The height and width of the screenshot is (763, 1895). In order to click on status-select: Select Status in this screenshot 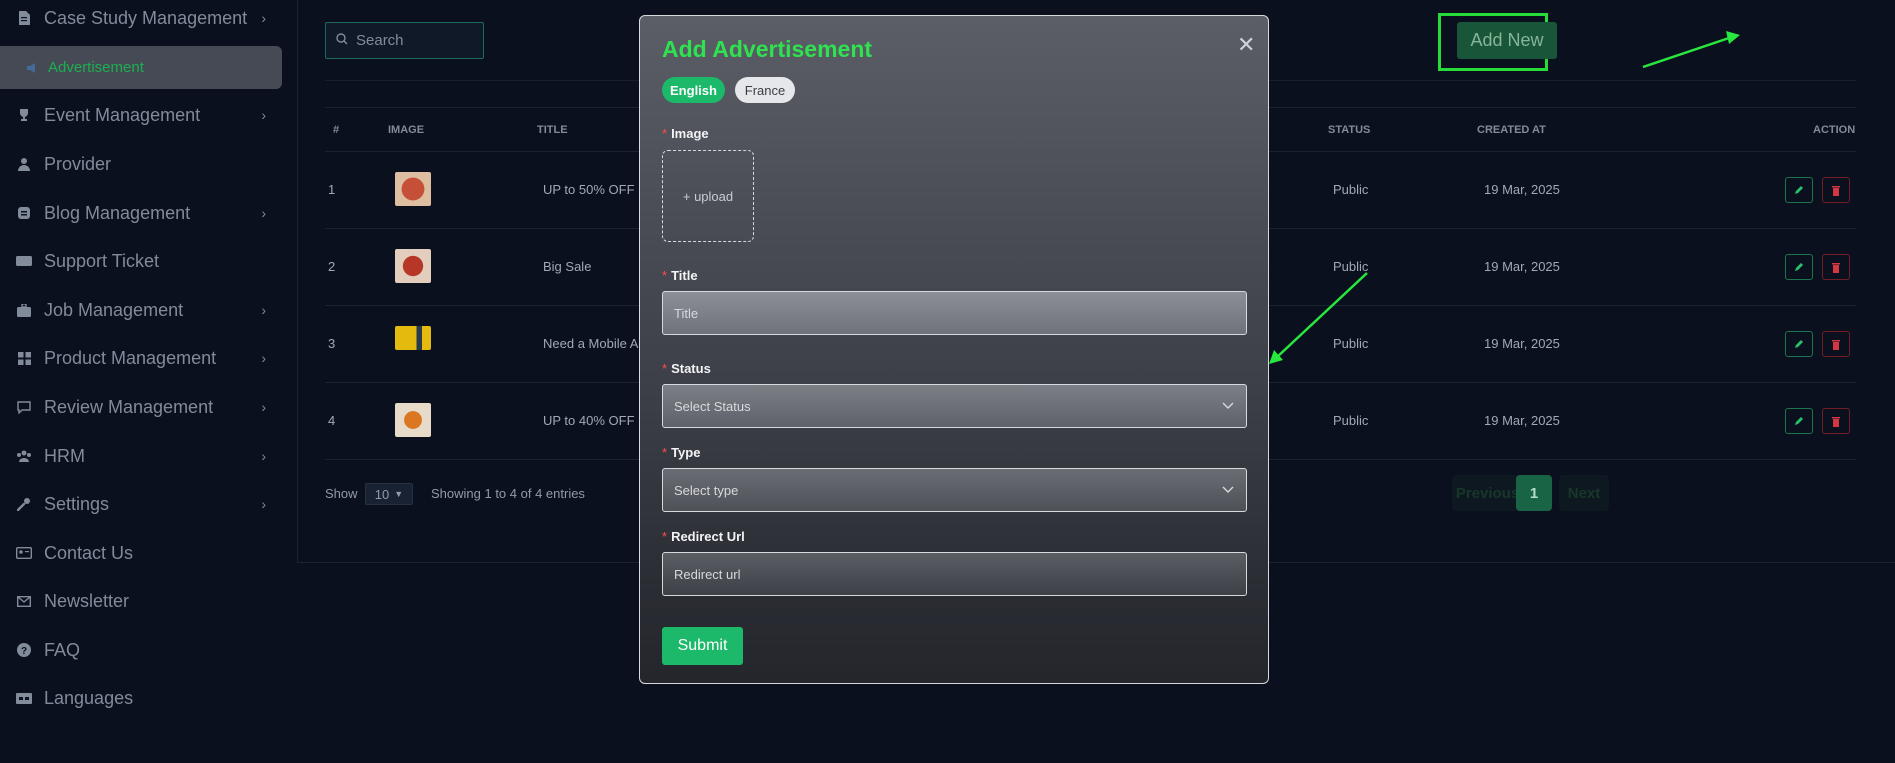, I will do `click(954, 406)`.